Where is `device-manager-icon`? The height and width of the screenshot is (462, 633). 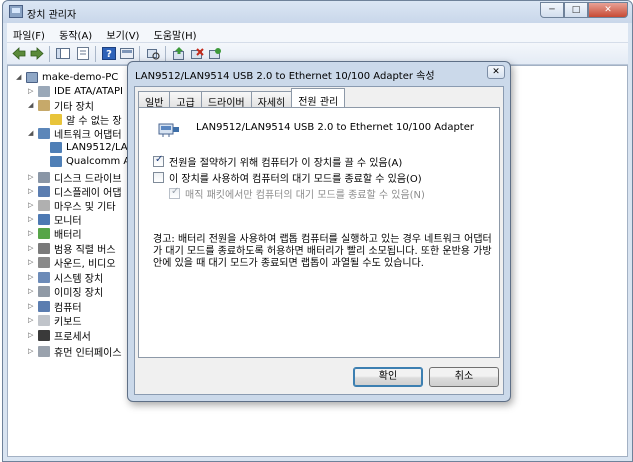
device-manager-icon is located at coordinates (16, 11).